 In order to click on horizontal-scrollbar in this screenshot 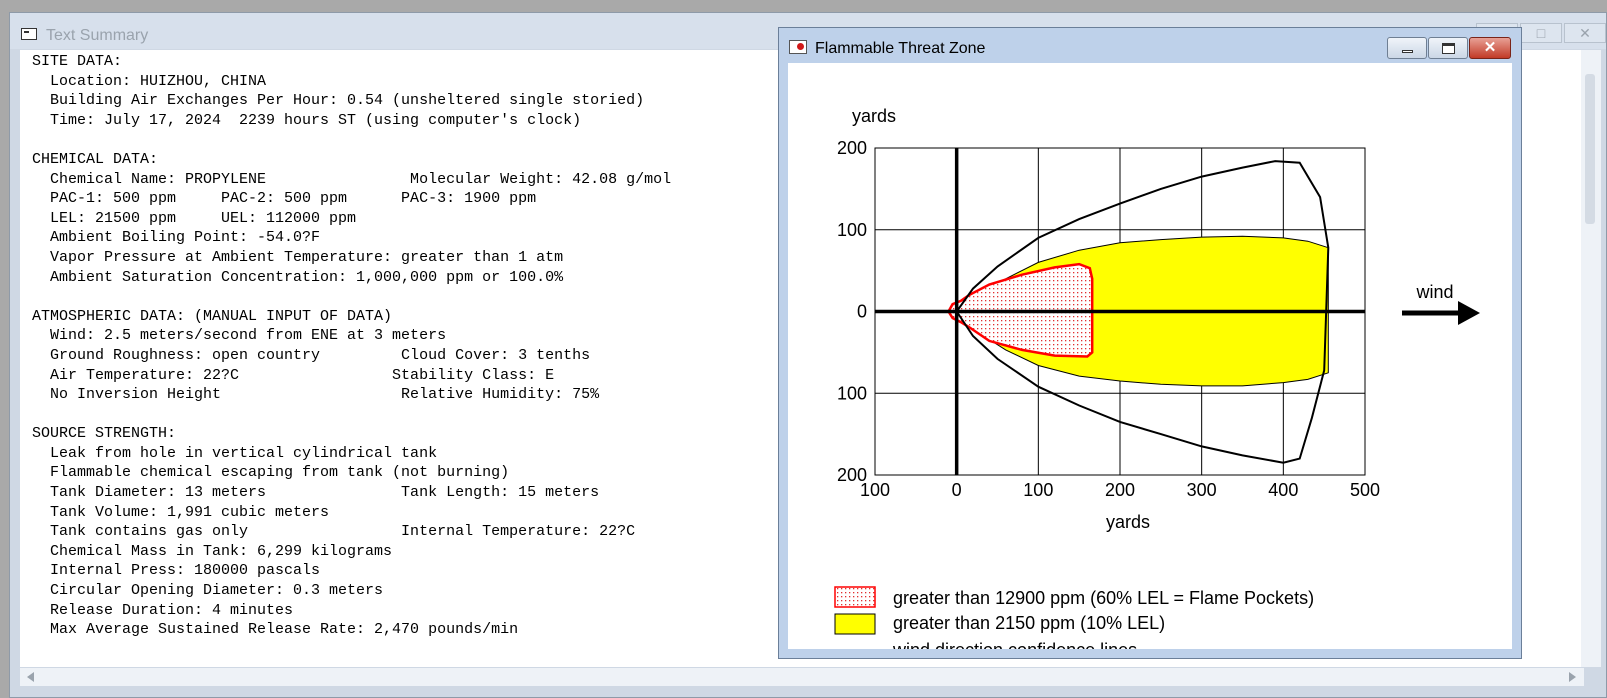, I will do `click(802, 677)`.